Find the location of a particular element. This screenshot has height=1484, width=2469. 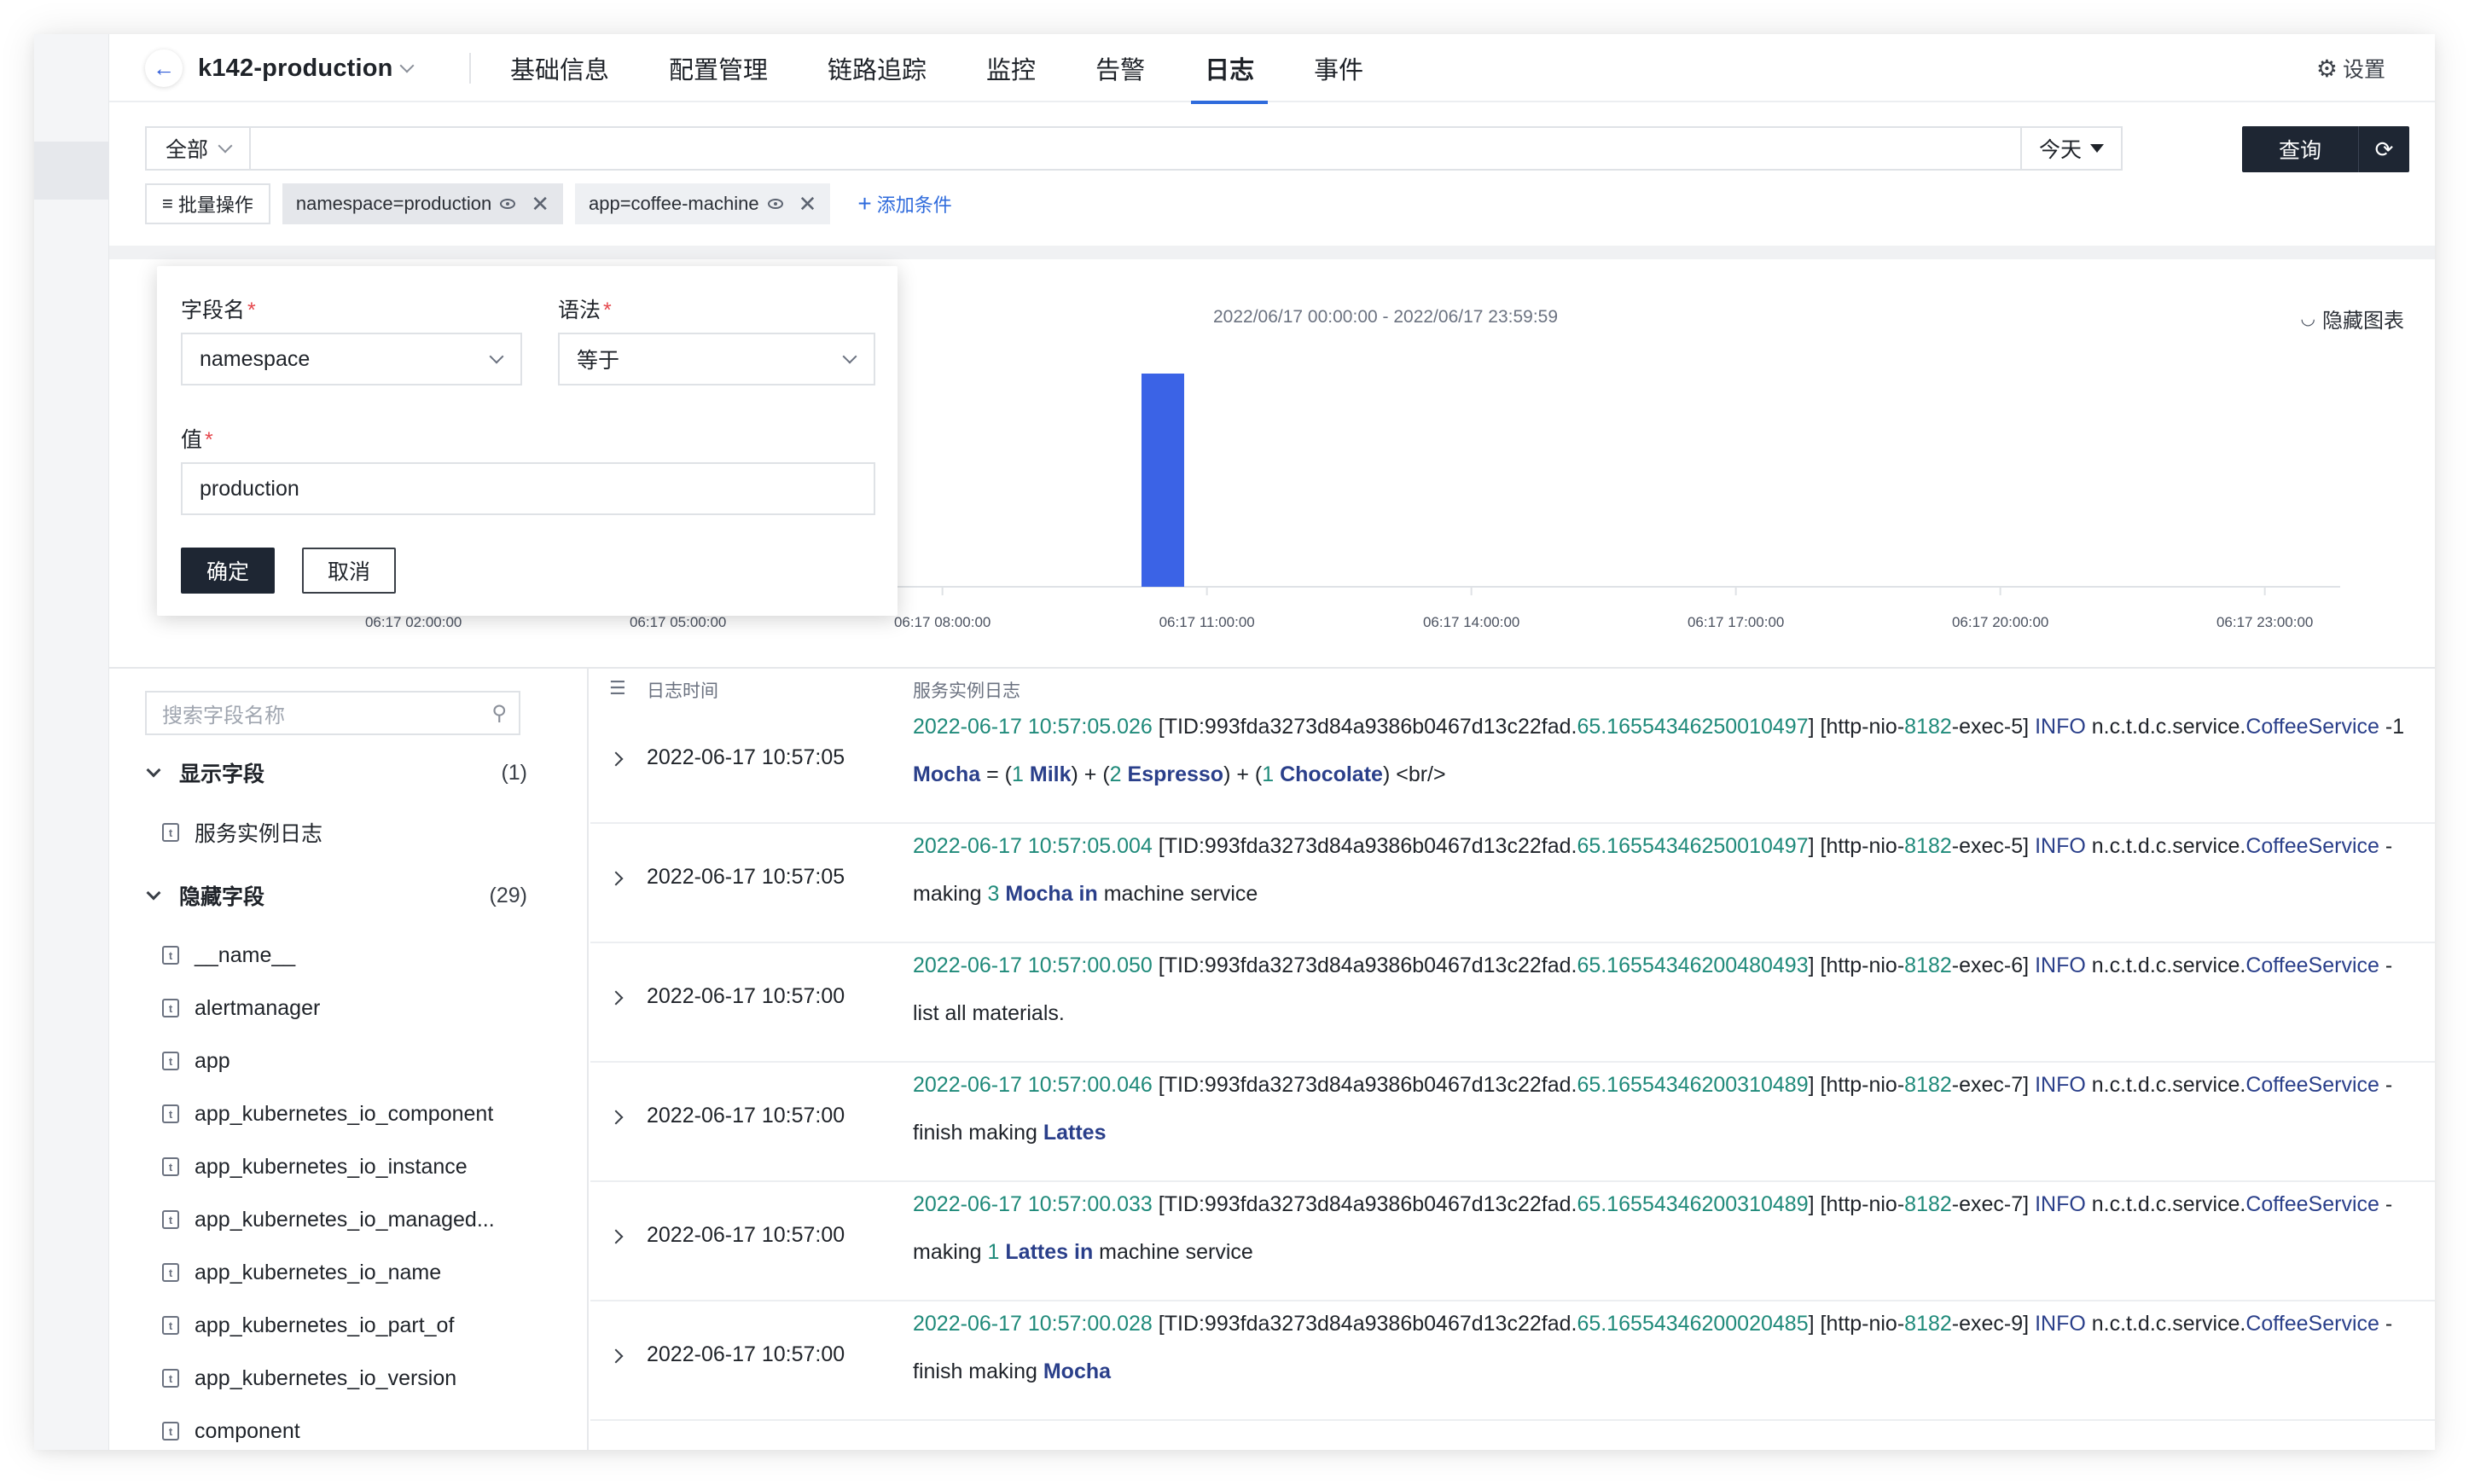

scope-select: 全部 is located at coordinates (199, 148).